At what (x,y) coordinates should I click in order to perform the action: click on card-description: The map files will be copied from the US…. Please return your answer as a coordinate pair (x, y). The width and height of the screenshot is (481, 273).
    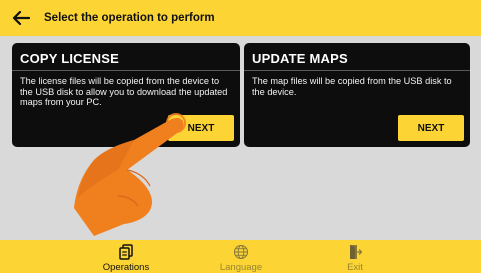
    Looking at the image, I should click on (352, 86).